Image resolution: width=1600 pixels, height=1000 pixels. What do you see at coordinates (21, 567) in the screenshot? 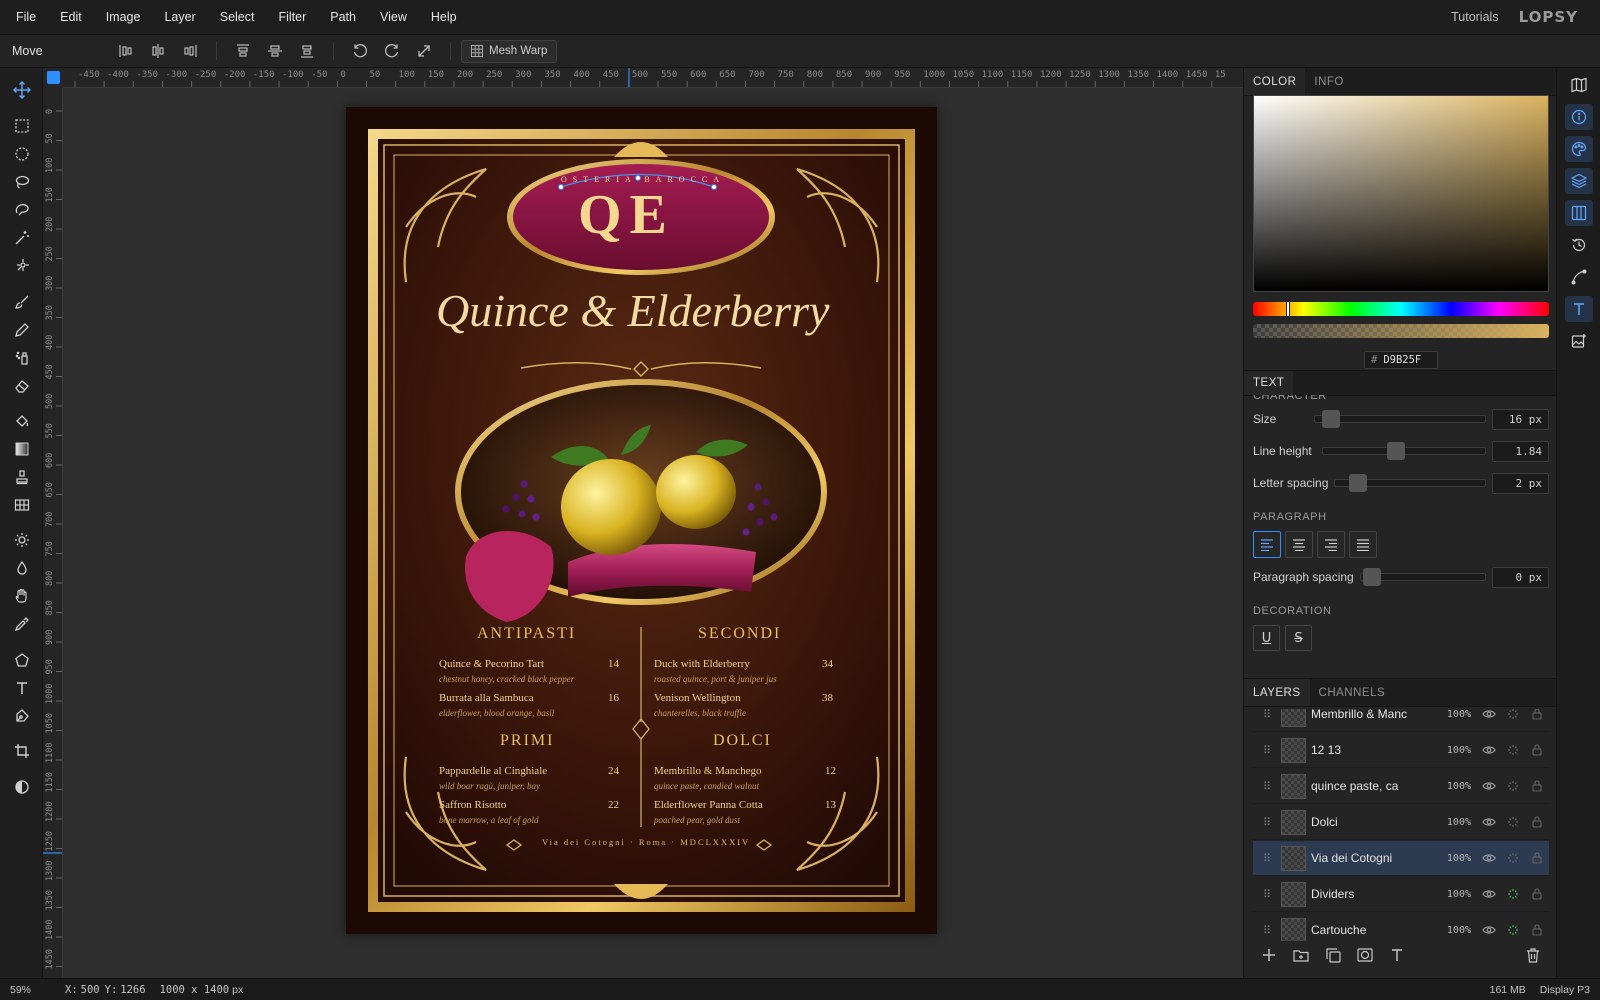
I see `blur-drop-icon` at bounding box center [21, 567].